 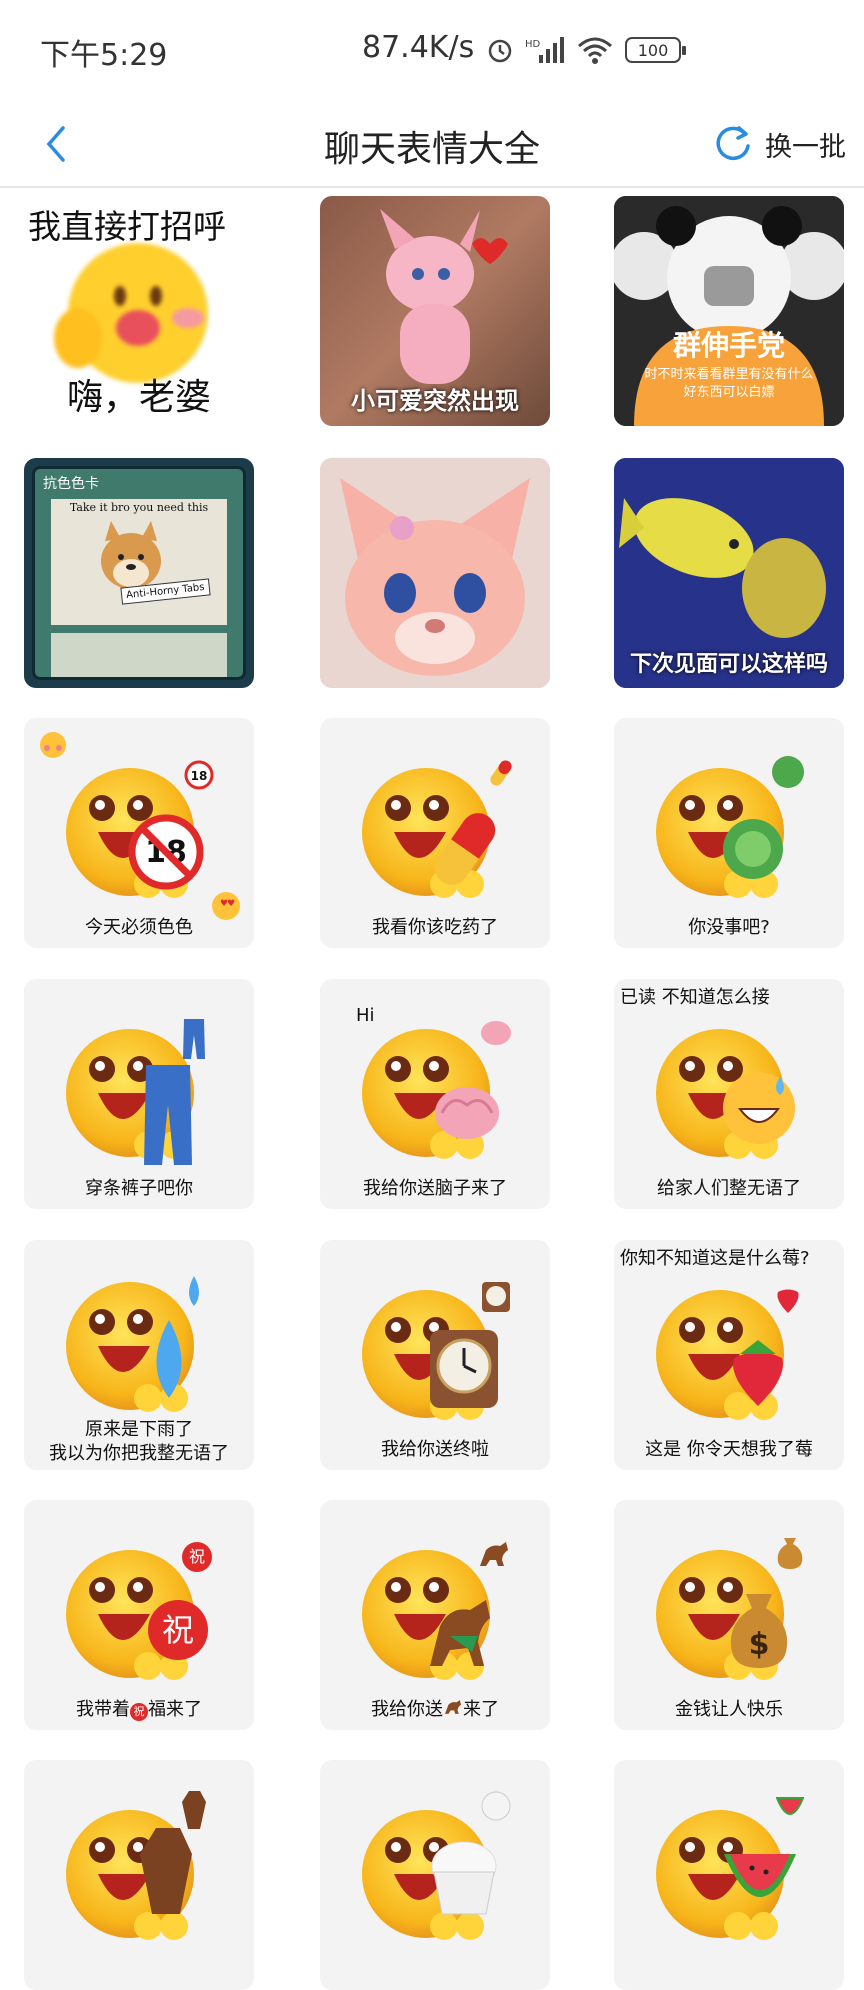 What do you see at coordinates (365, 1015) in the screenshot?
I see `sticker-top-text: Hi` at bounding box center [365, 1015].